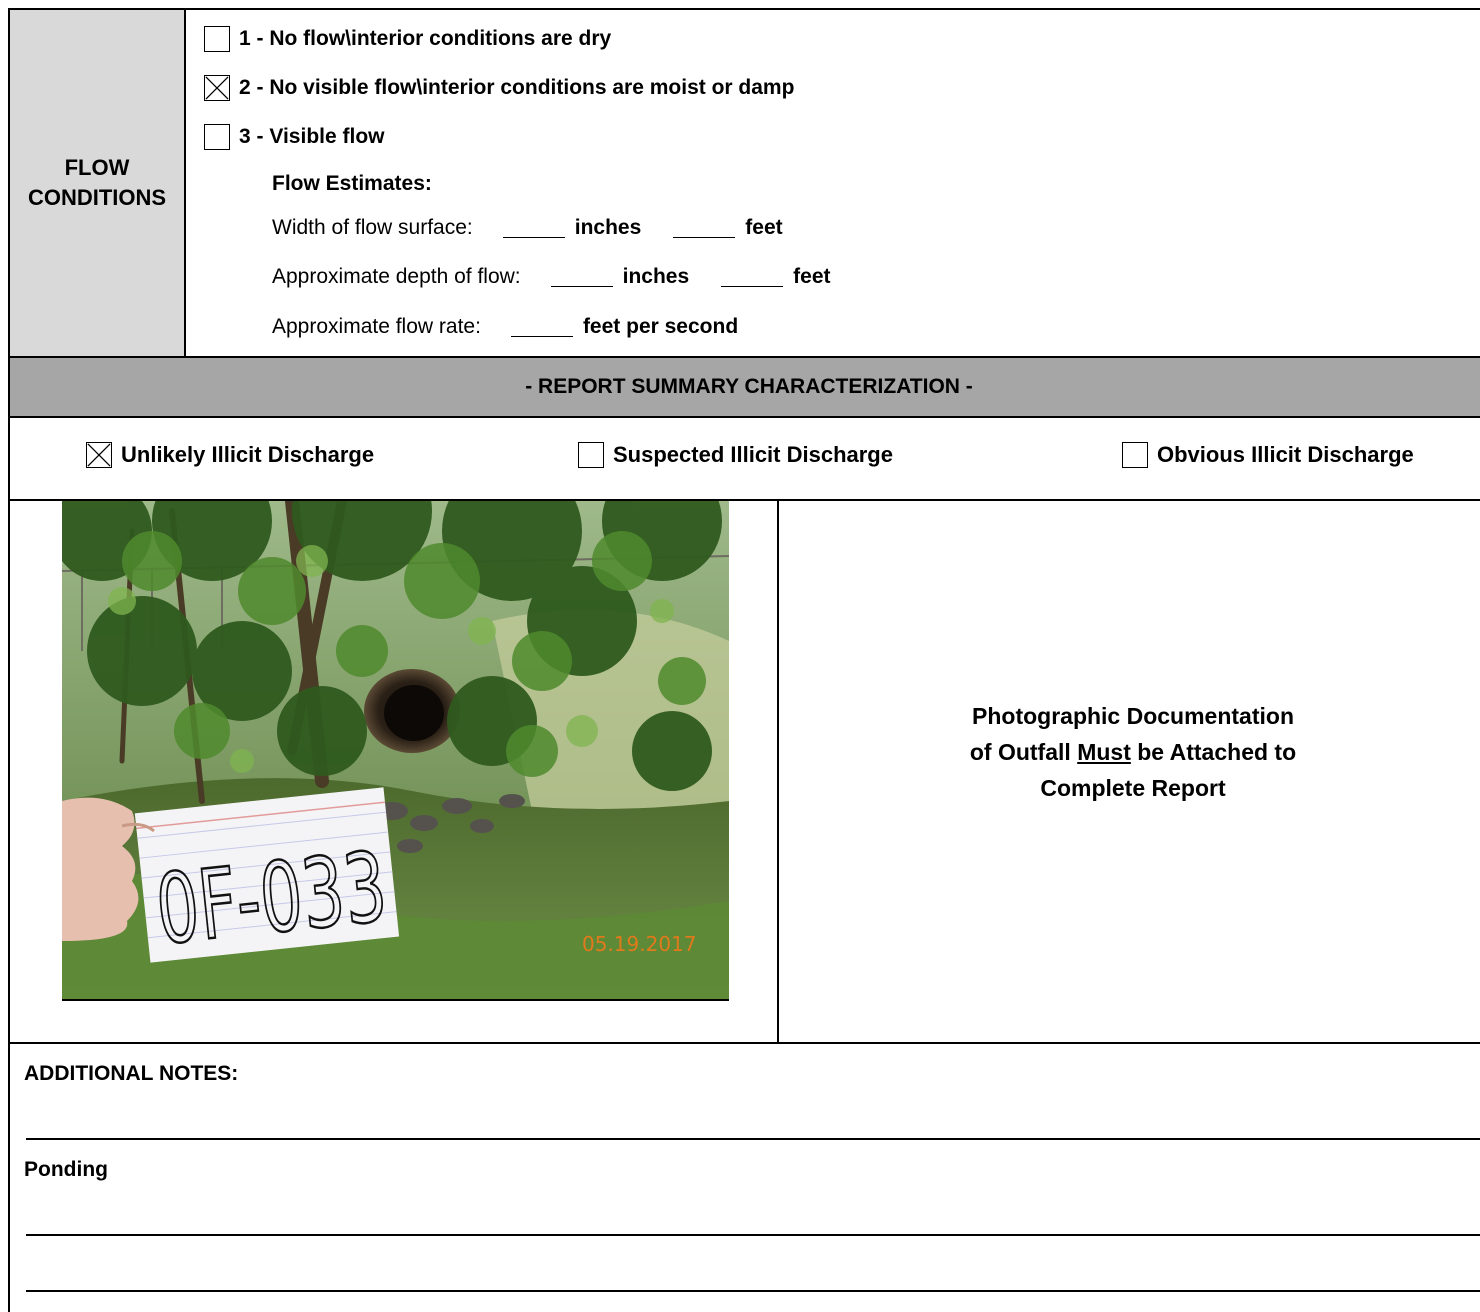 Image resolution: width=1480 pixels, height=1312 pixels. Describe the element at coordinates (396, 276) in the screenshot. I see `flow-depth-label: Approximate depth of flow:` at that location.